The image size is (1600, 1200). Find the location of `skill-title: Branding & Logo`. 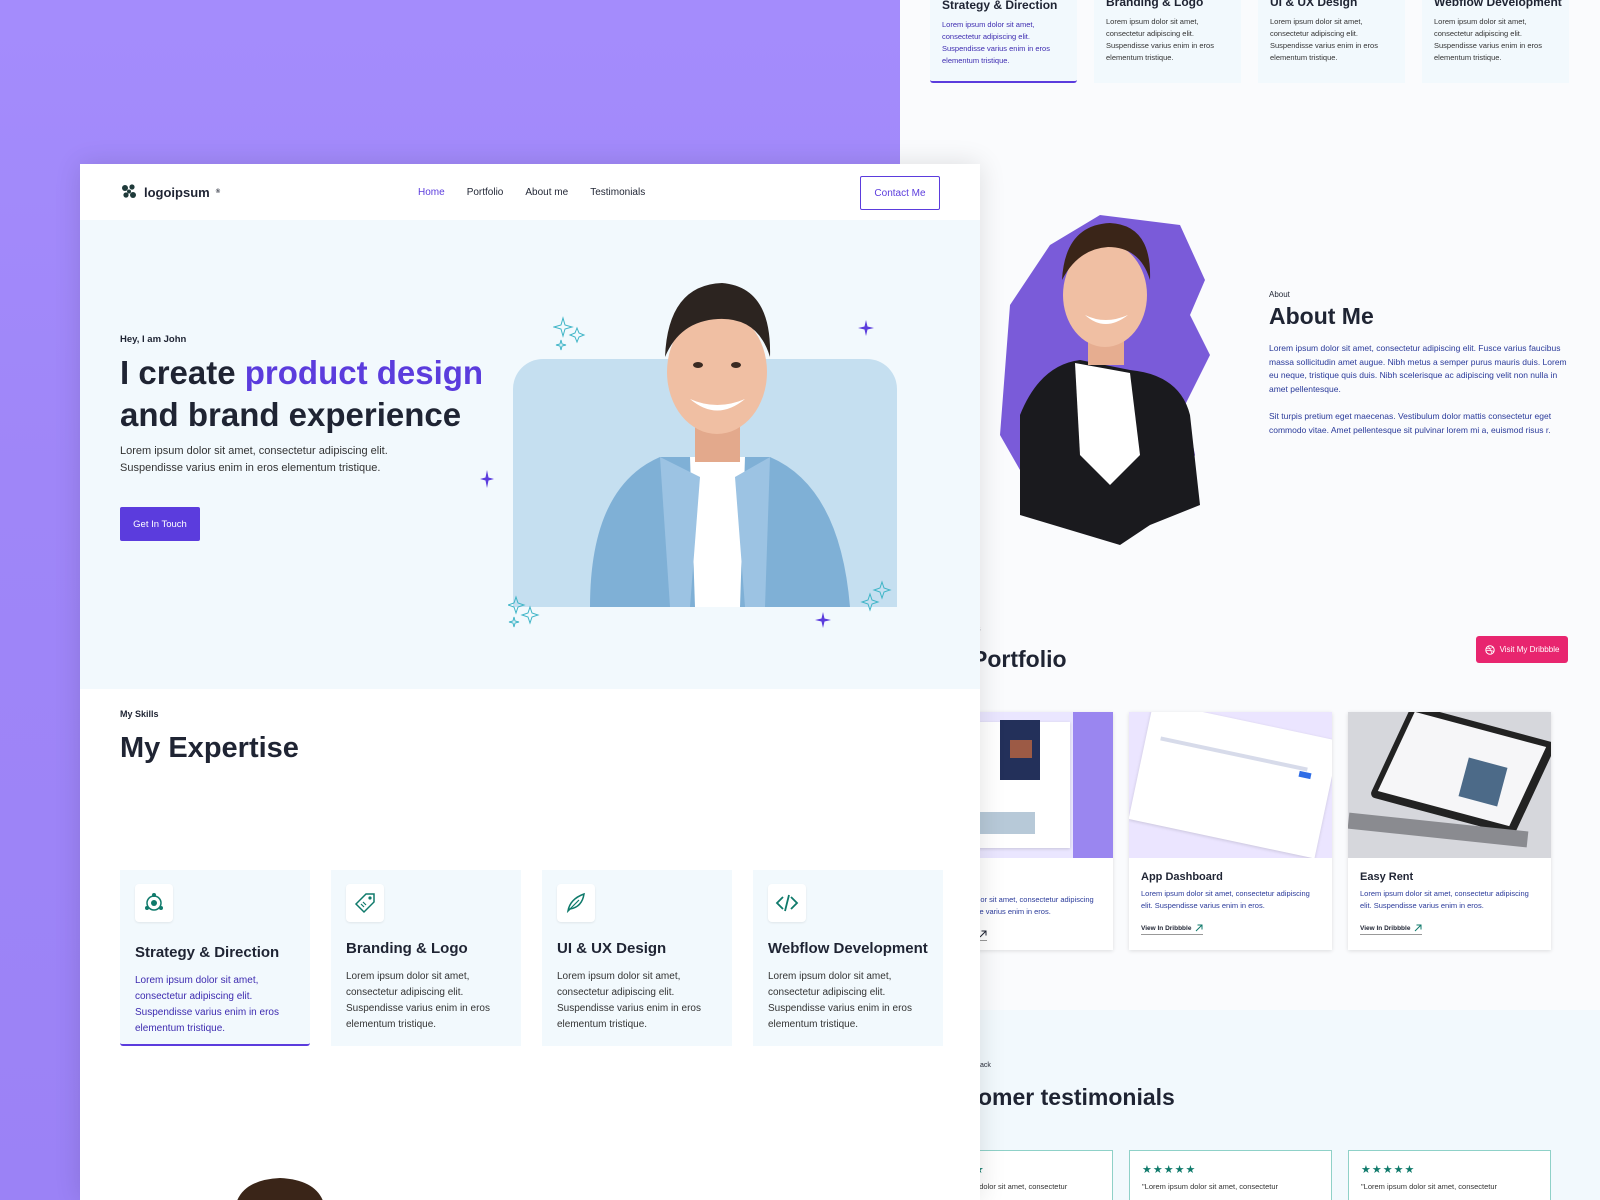

skill-title: Branding & Logo is located at coordinates (407, 948).